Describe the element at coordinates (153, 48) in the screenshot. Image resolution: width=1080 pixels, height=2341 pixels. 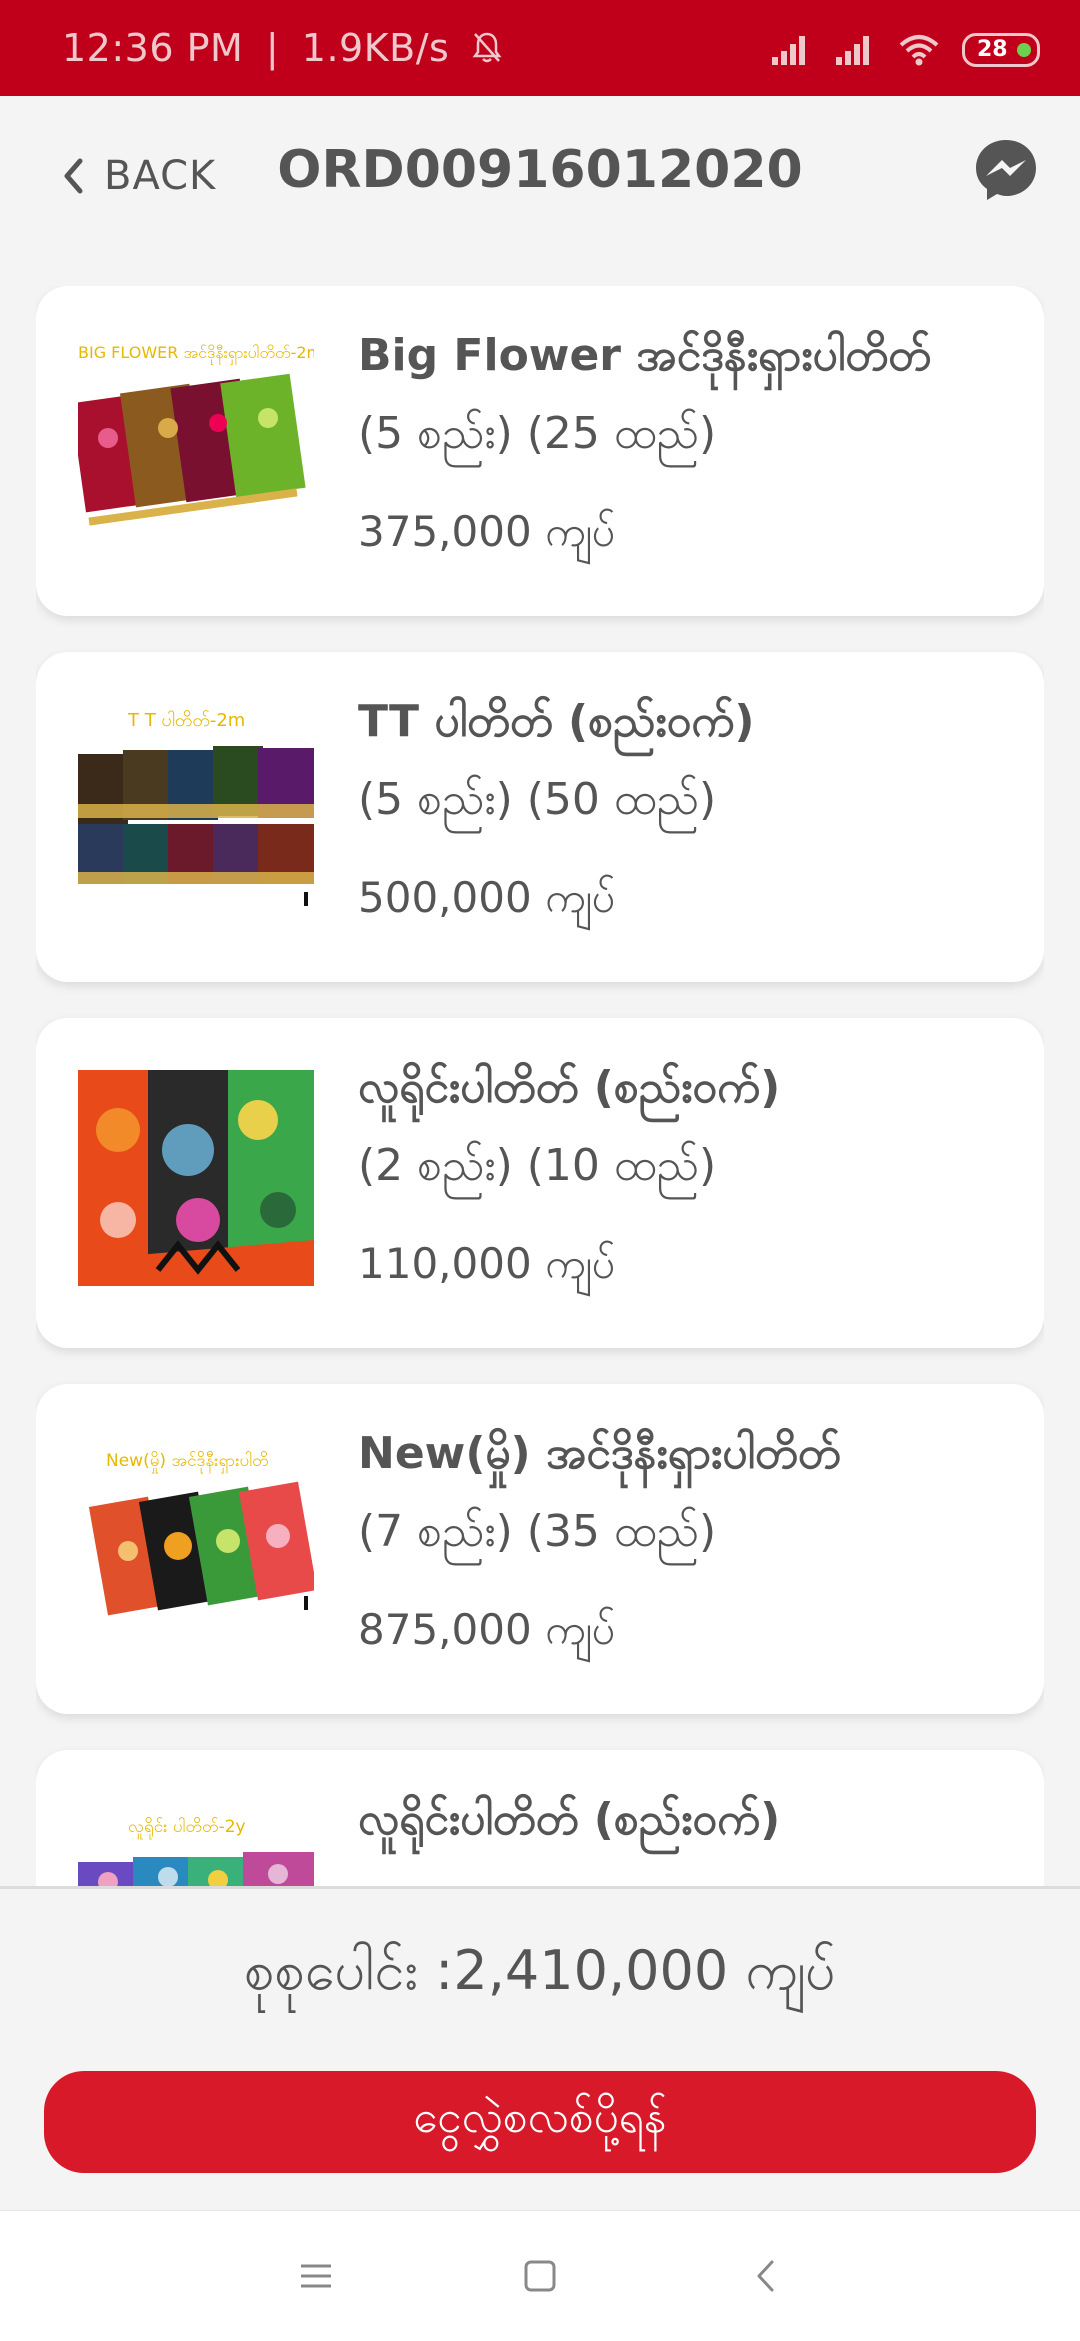
I see `status-time: 12:36 PM` at that location.